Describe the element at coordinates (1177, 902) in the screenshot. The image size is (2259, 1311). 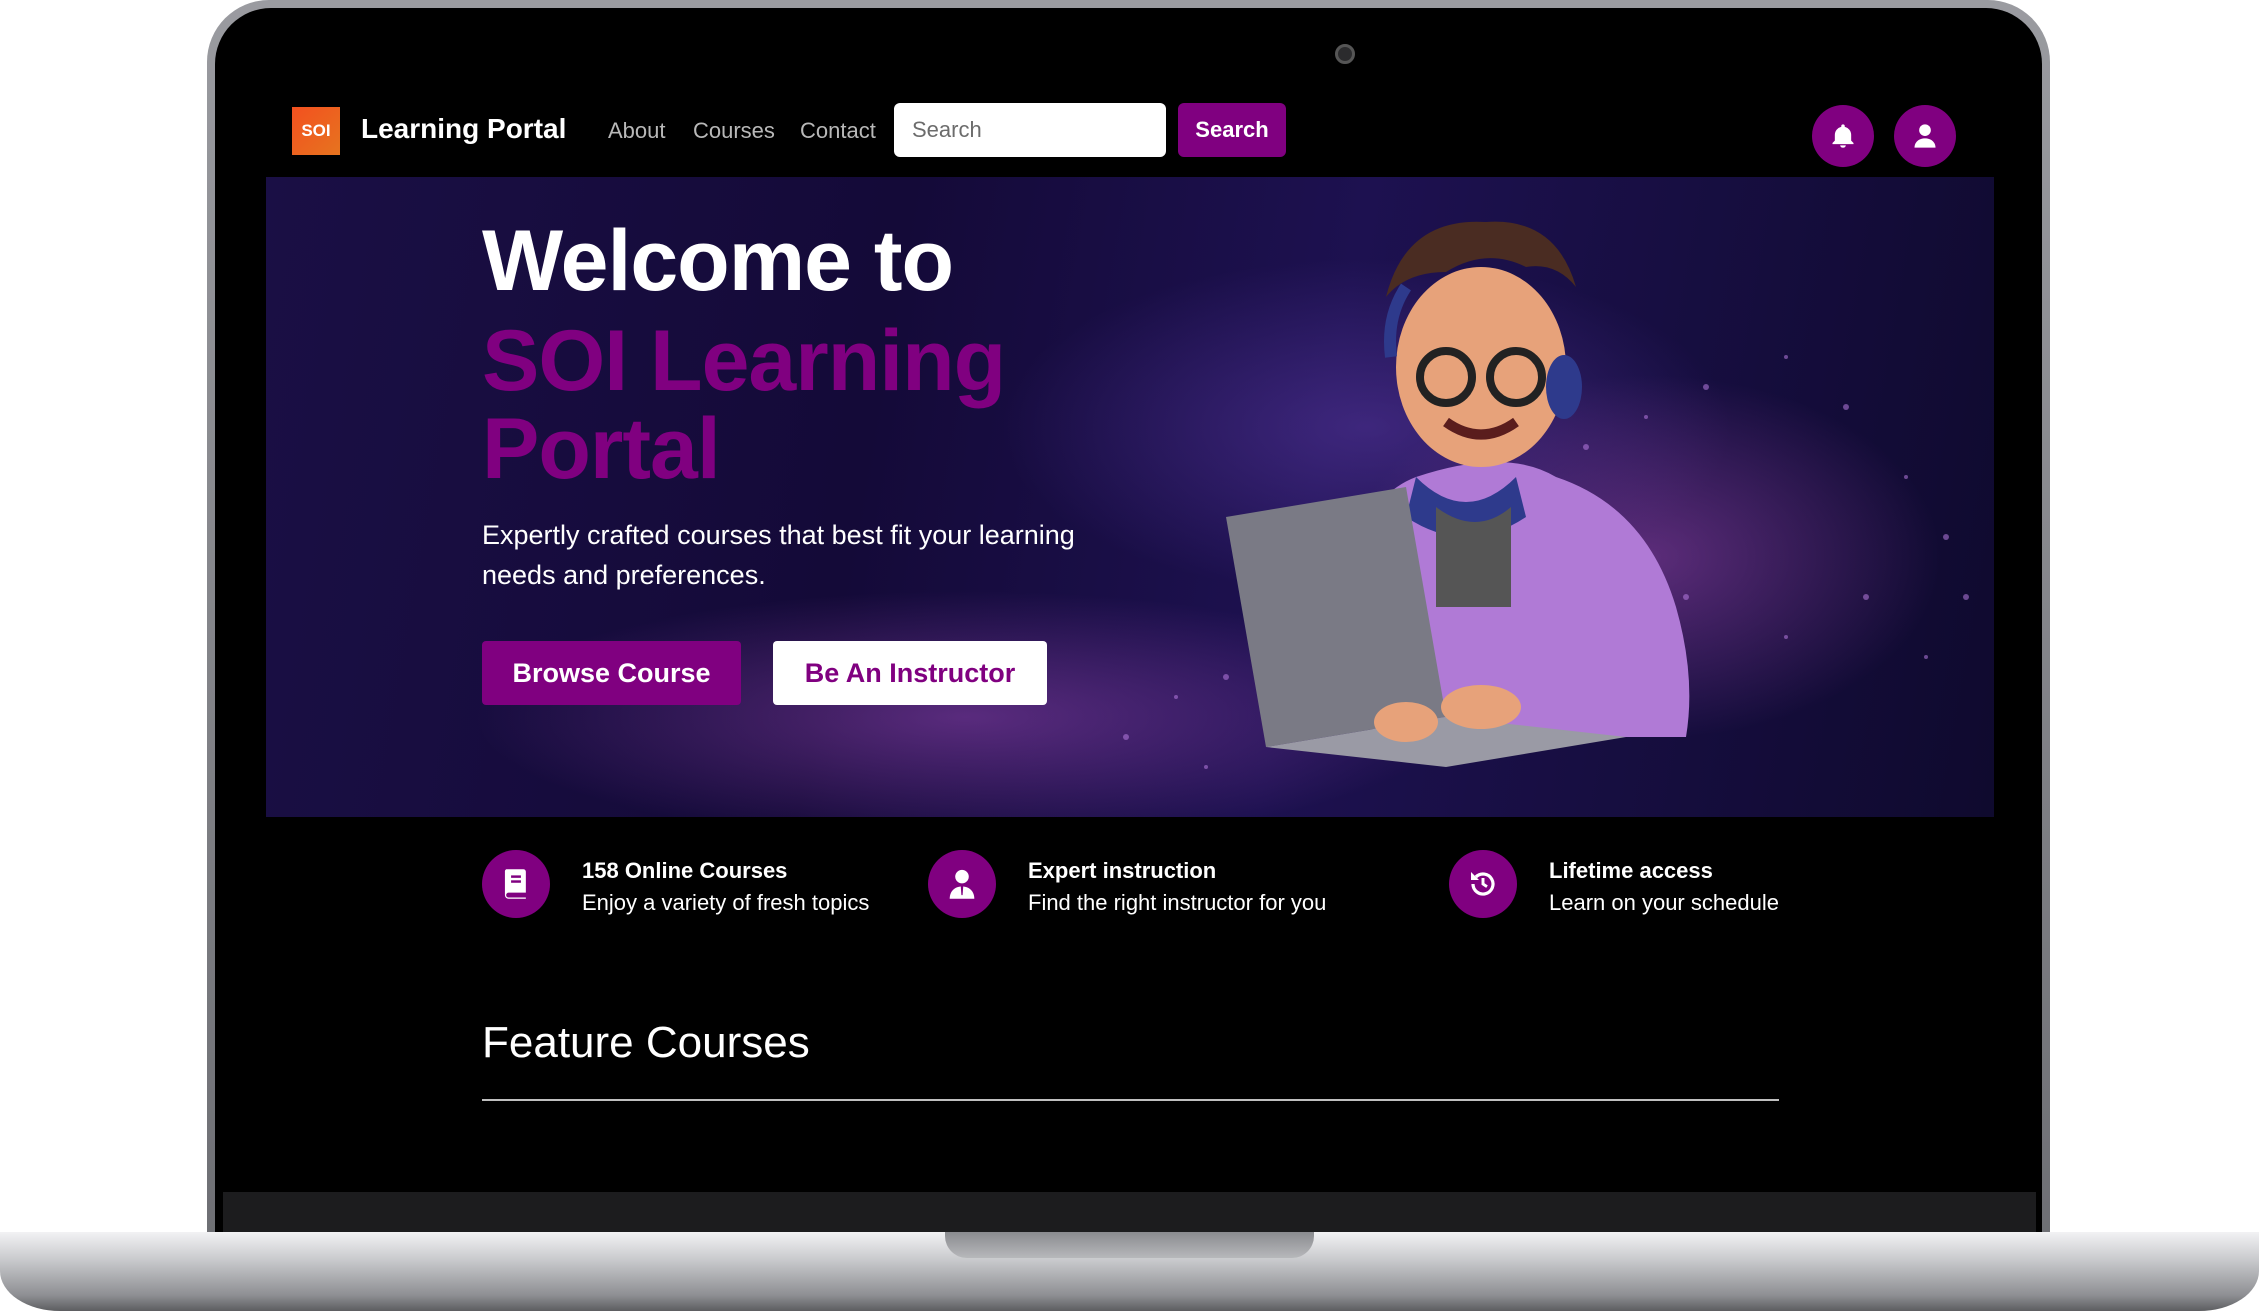
I see `feature-description: Find the right instructor for you` at that location.